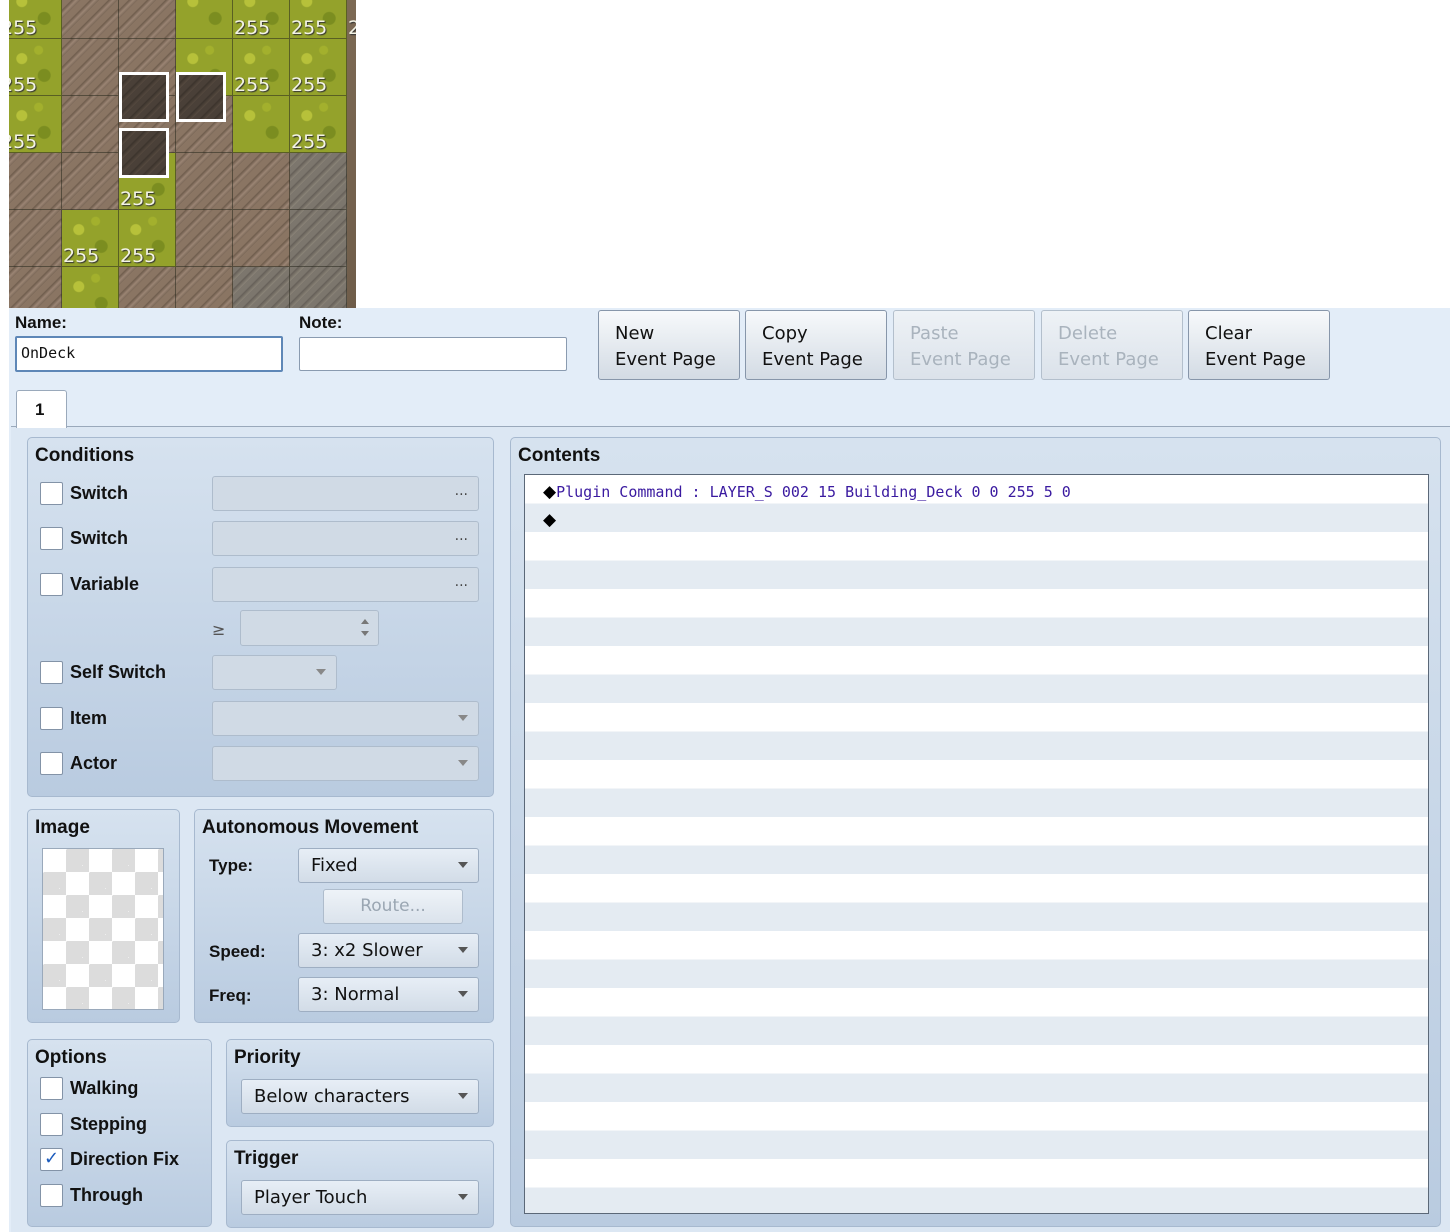  I want to click on stepping-checkbox, so click(51, 1124).